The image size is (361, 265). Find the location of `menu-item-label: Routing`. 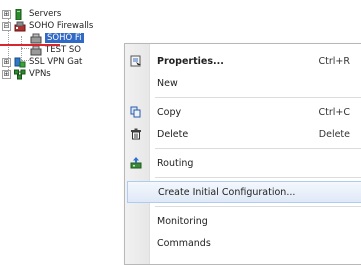

menu-item-label: Routing is located at coordinates (175, 163).